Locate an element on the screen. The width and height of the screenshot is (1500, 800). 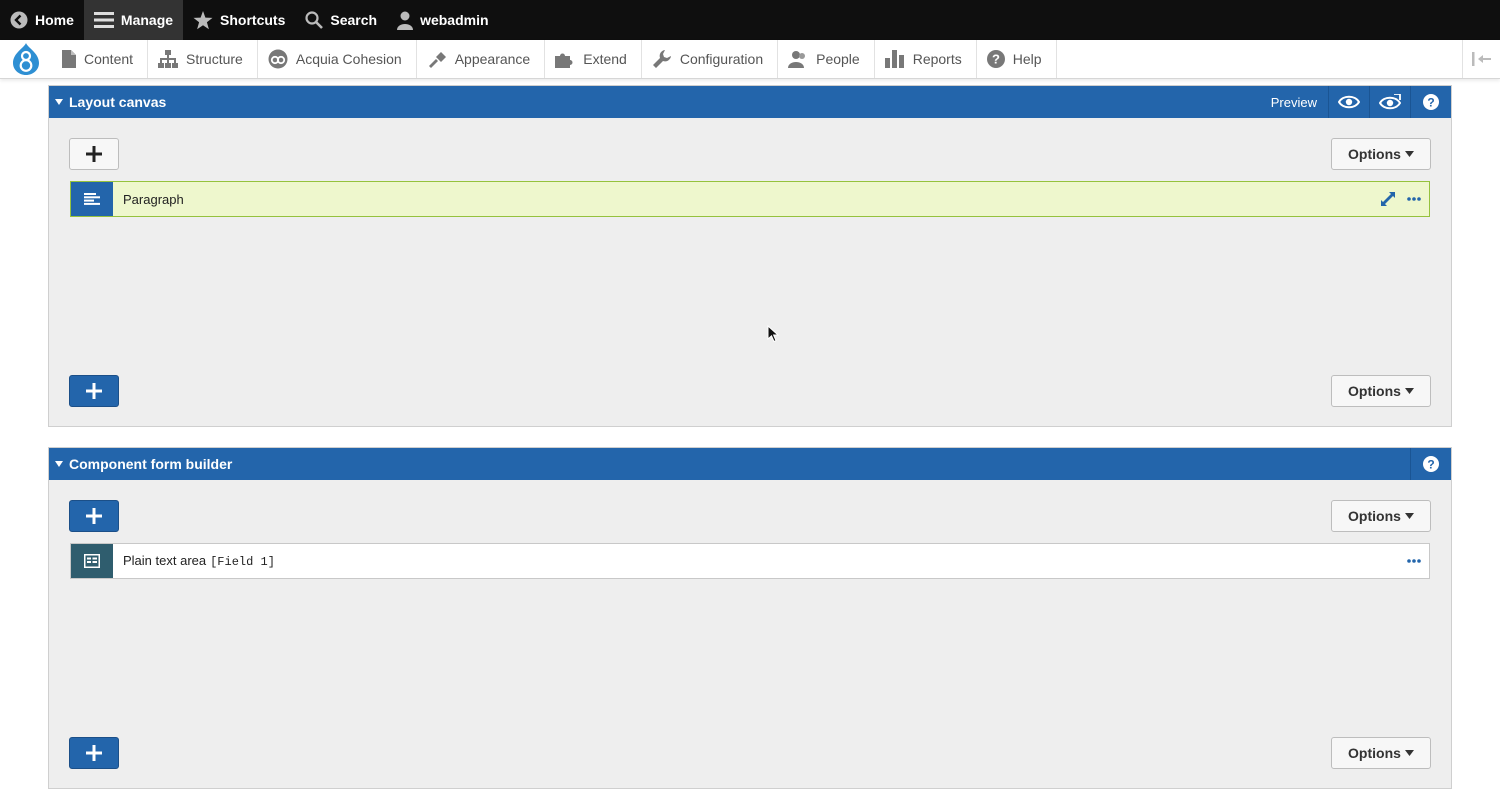
back-arrow-icon is located at coordinates (19, 20).